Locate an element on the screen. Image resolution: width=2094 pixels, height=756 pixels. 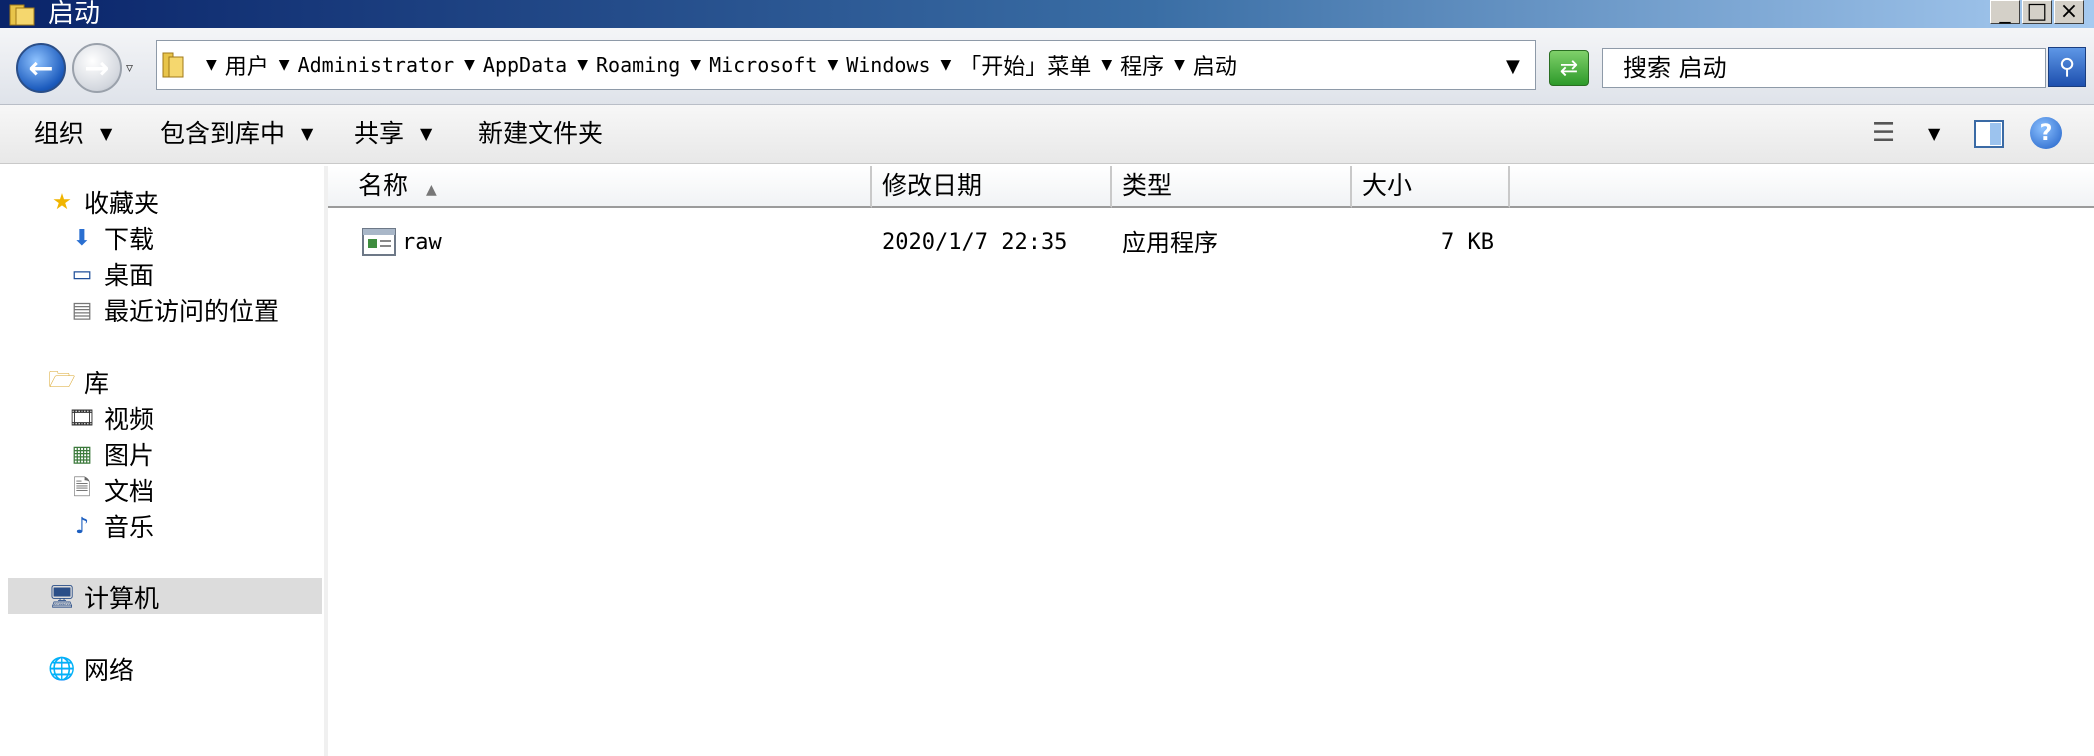
new-folder-button: 新建文件夹 is located at coordinates (540, 134).